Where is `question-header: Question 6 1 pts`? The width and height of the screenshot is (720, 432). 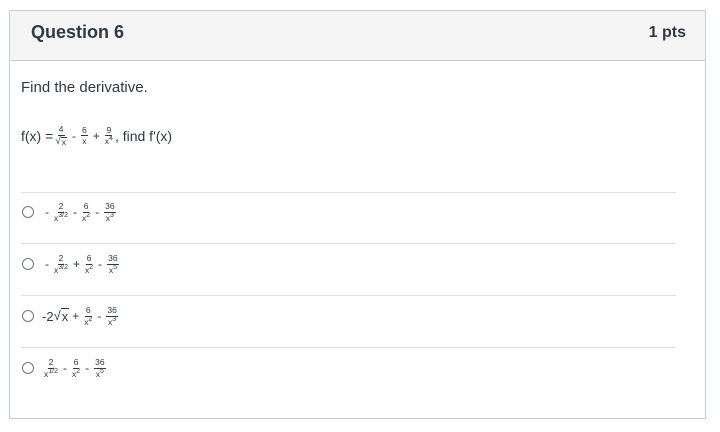
question-header: Question 6 1 pts is located at coordinates (357, 36).